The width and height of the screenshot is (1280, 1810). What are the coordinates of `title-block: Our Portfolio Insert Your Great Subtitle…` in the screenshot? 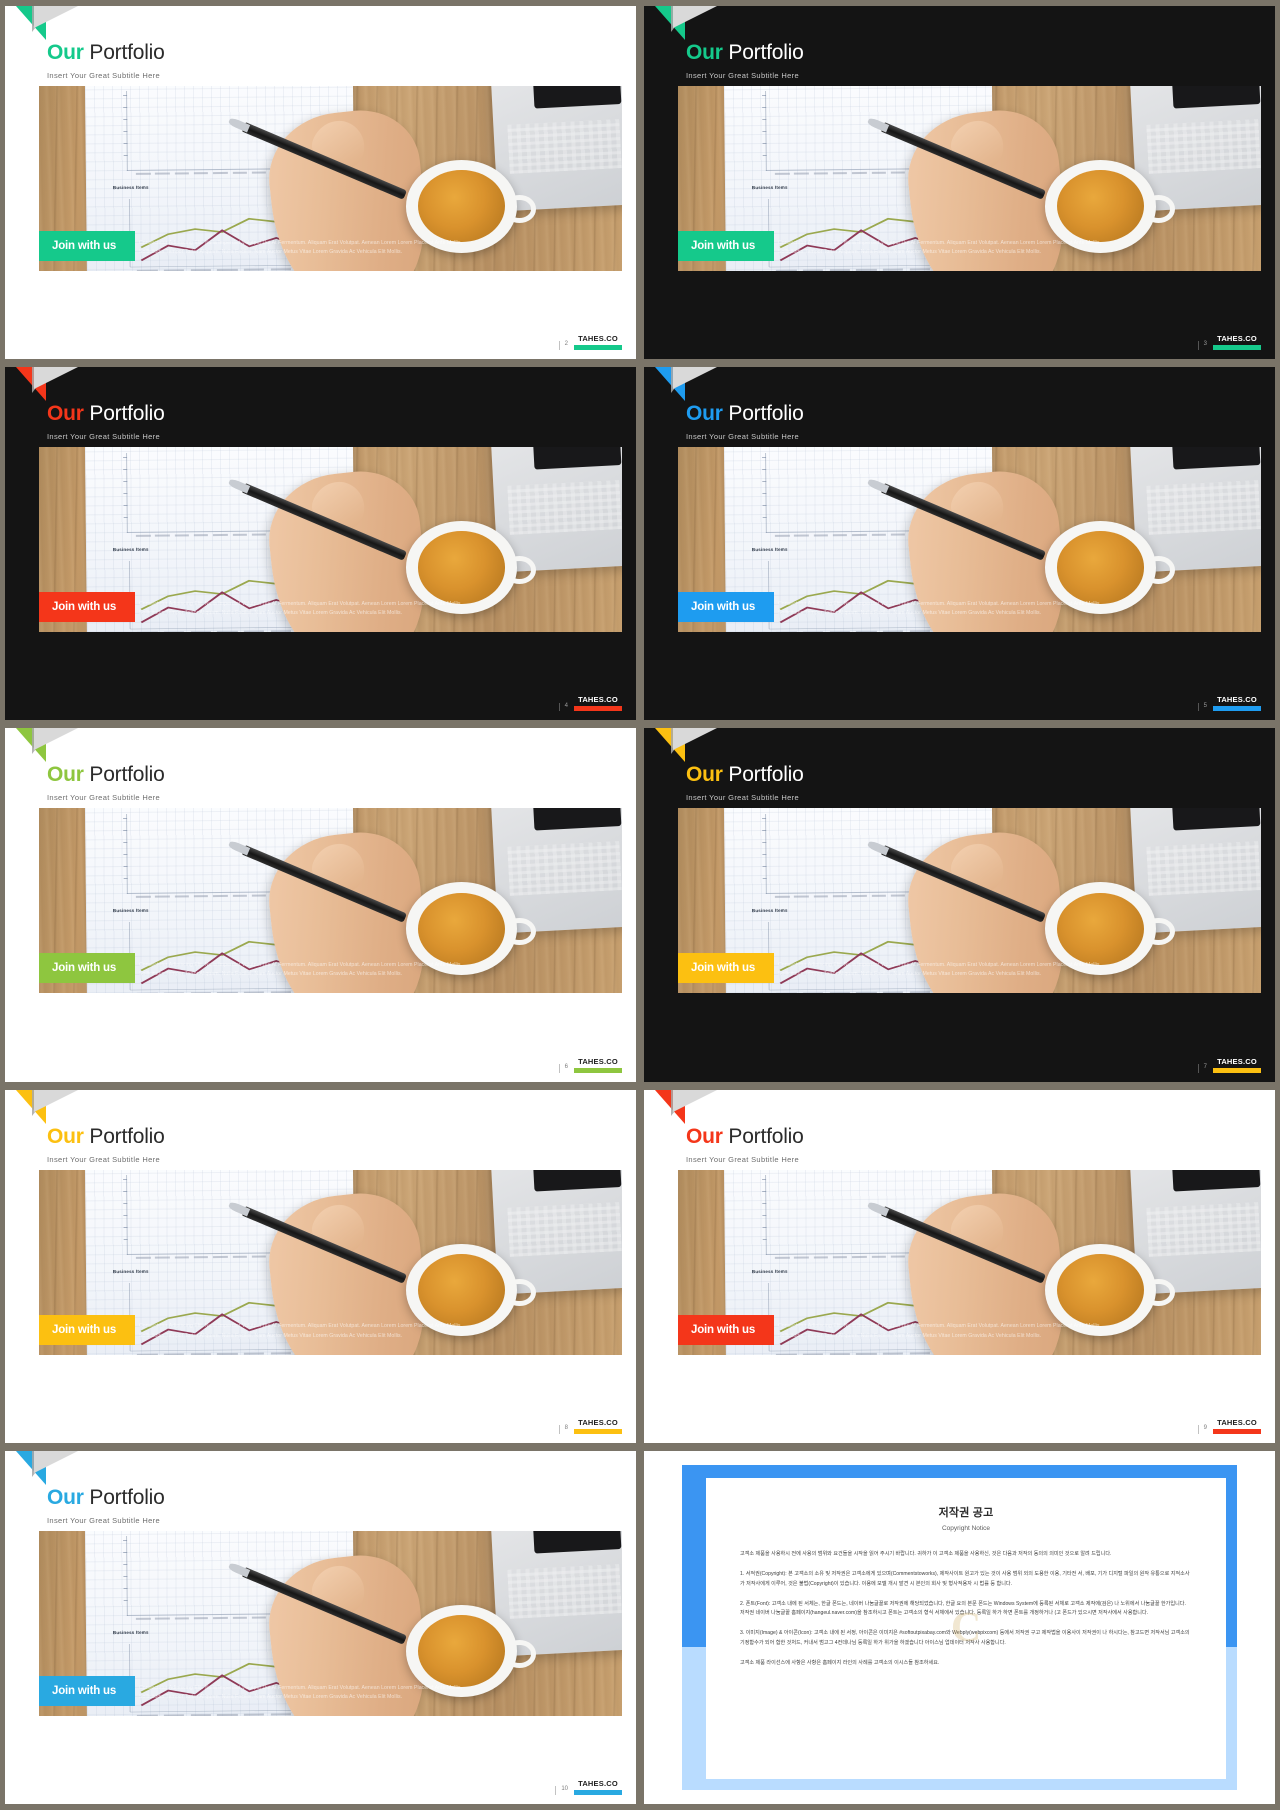 It's located at (106, 1145).